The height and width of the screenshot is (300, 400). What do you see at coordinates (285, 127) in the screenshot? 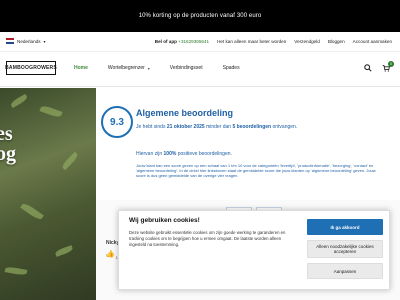
I see `text-fragment: ontvangen.` at bounding box center [285, 127].